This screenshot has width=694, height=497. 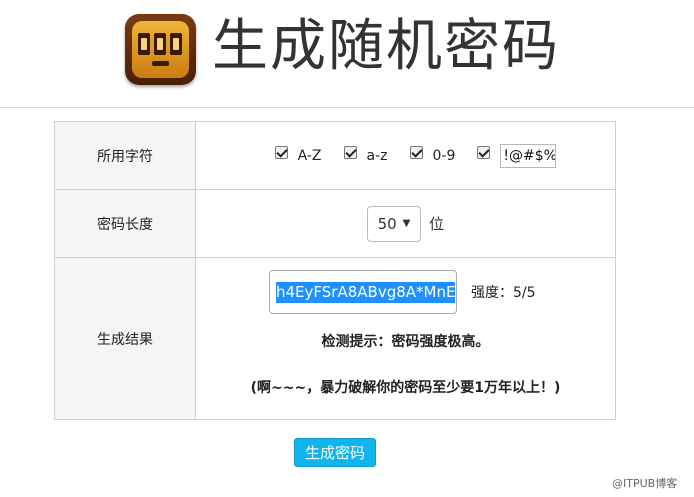 I want to click on chevron-down-icon: ▼, so click(x=406, y=223).